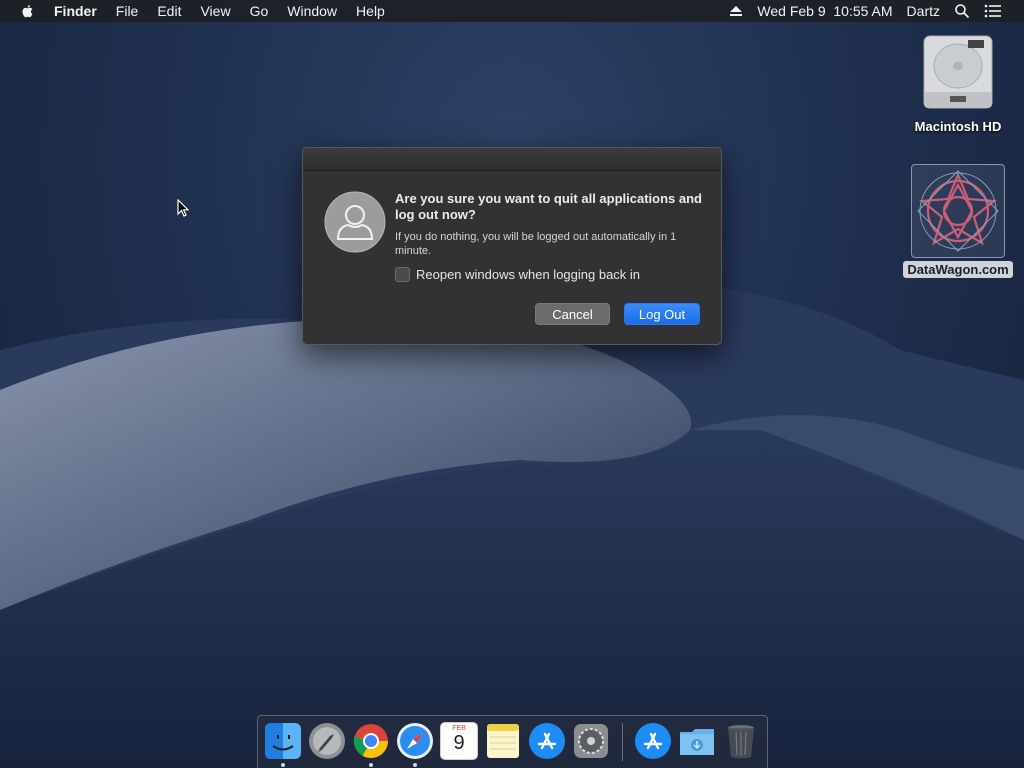  Describe the element at coordinates (215, 11) in the screenshot. I see `menu-view: View` at that location.